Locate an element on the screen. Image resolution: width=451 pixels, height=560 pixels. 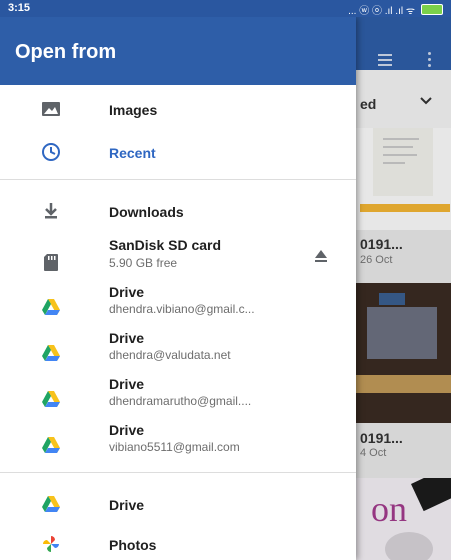
drawer-item-drive: Drive vibiano5511@gmail.com is located at coordinates (178, 444).